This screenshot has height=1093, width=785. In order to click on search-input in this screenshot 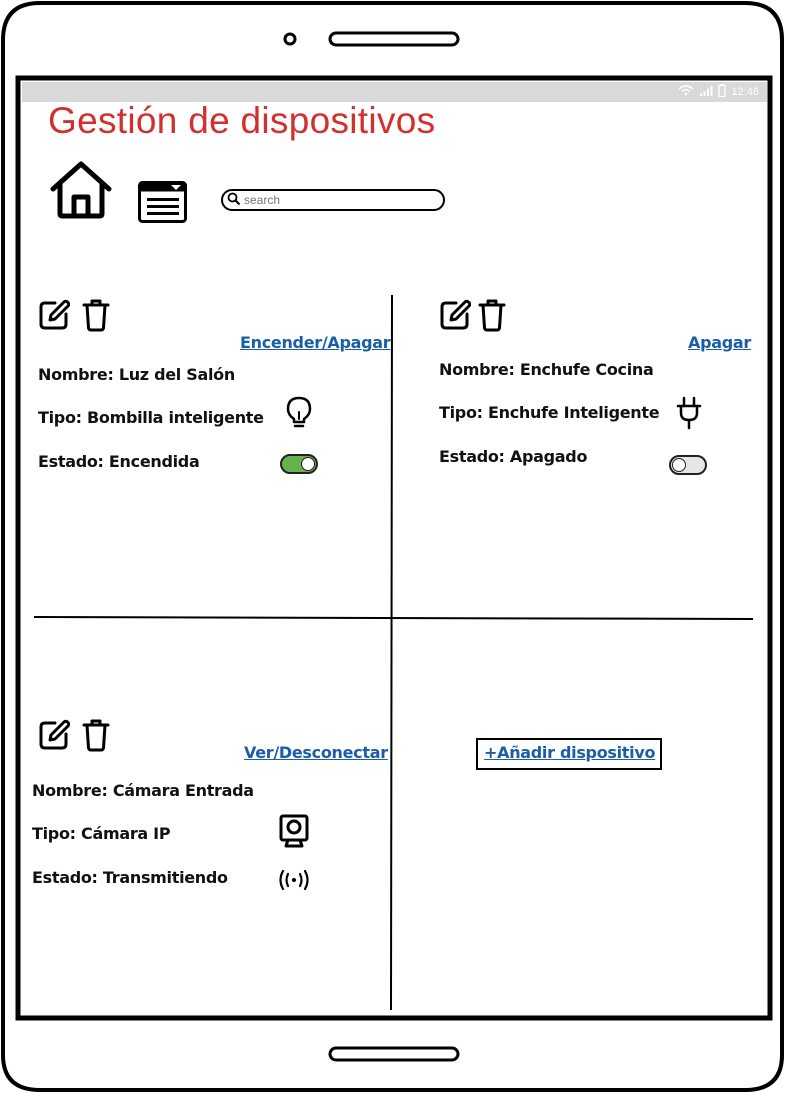, I will do `click(337, 200)`.